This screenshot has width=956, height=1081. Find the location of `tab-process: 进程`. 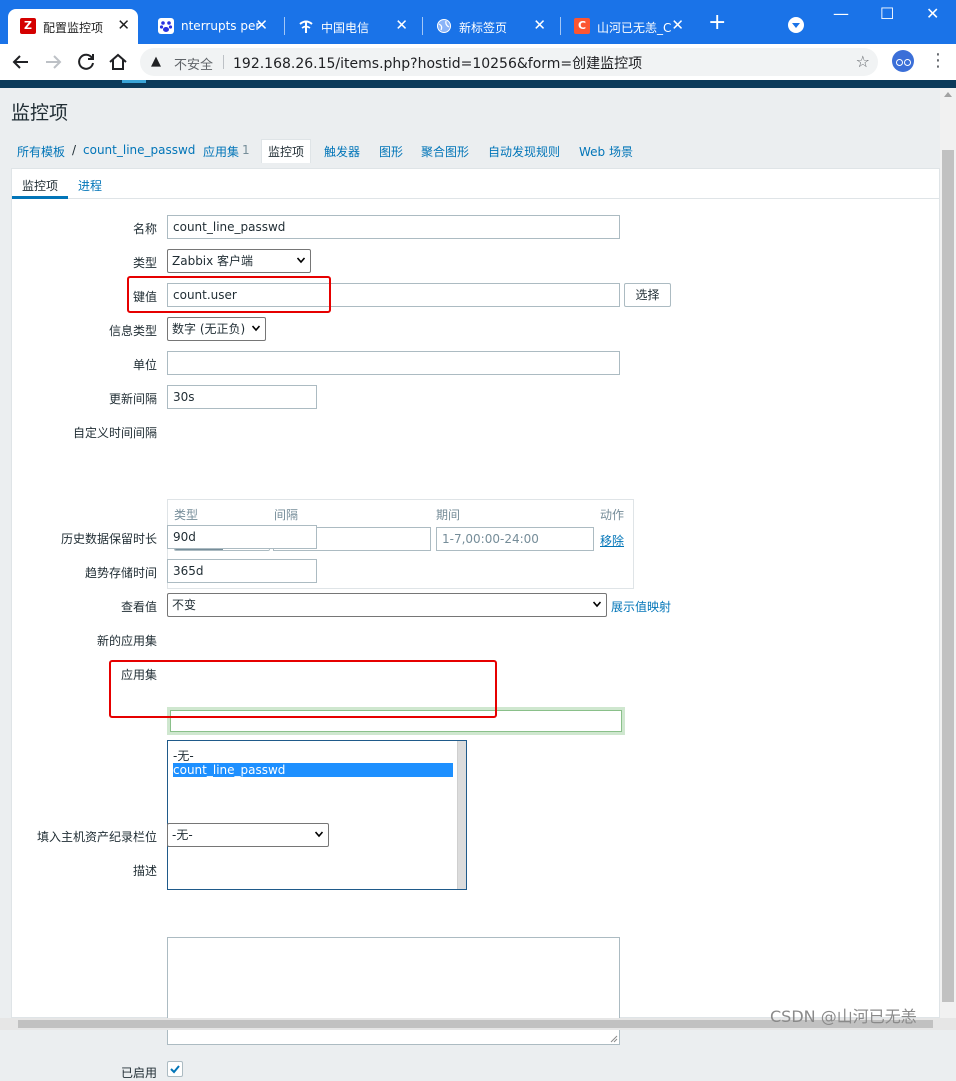

tab-process: 进程 is located at coordinates (90, 185).